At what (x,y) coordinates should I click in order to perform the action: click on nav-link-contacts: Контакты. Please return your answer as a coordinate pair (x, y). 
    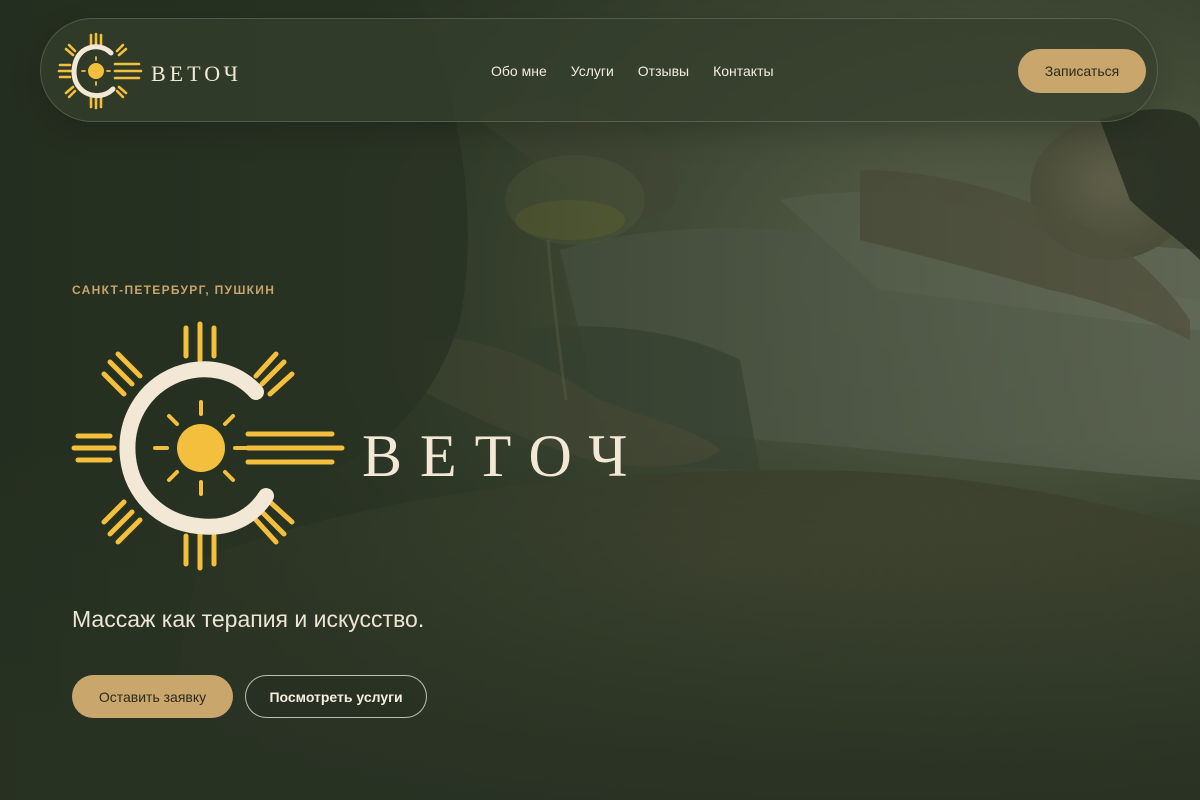
    Looking at the image, I should click on (743, 71).